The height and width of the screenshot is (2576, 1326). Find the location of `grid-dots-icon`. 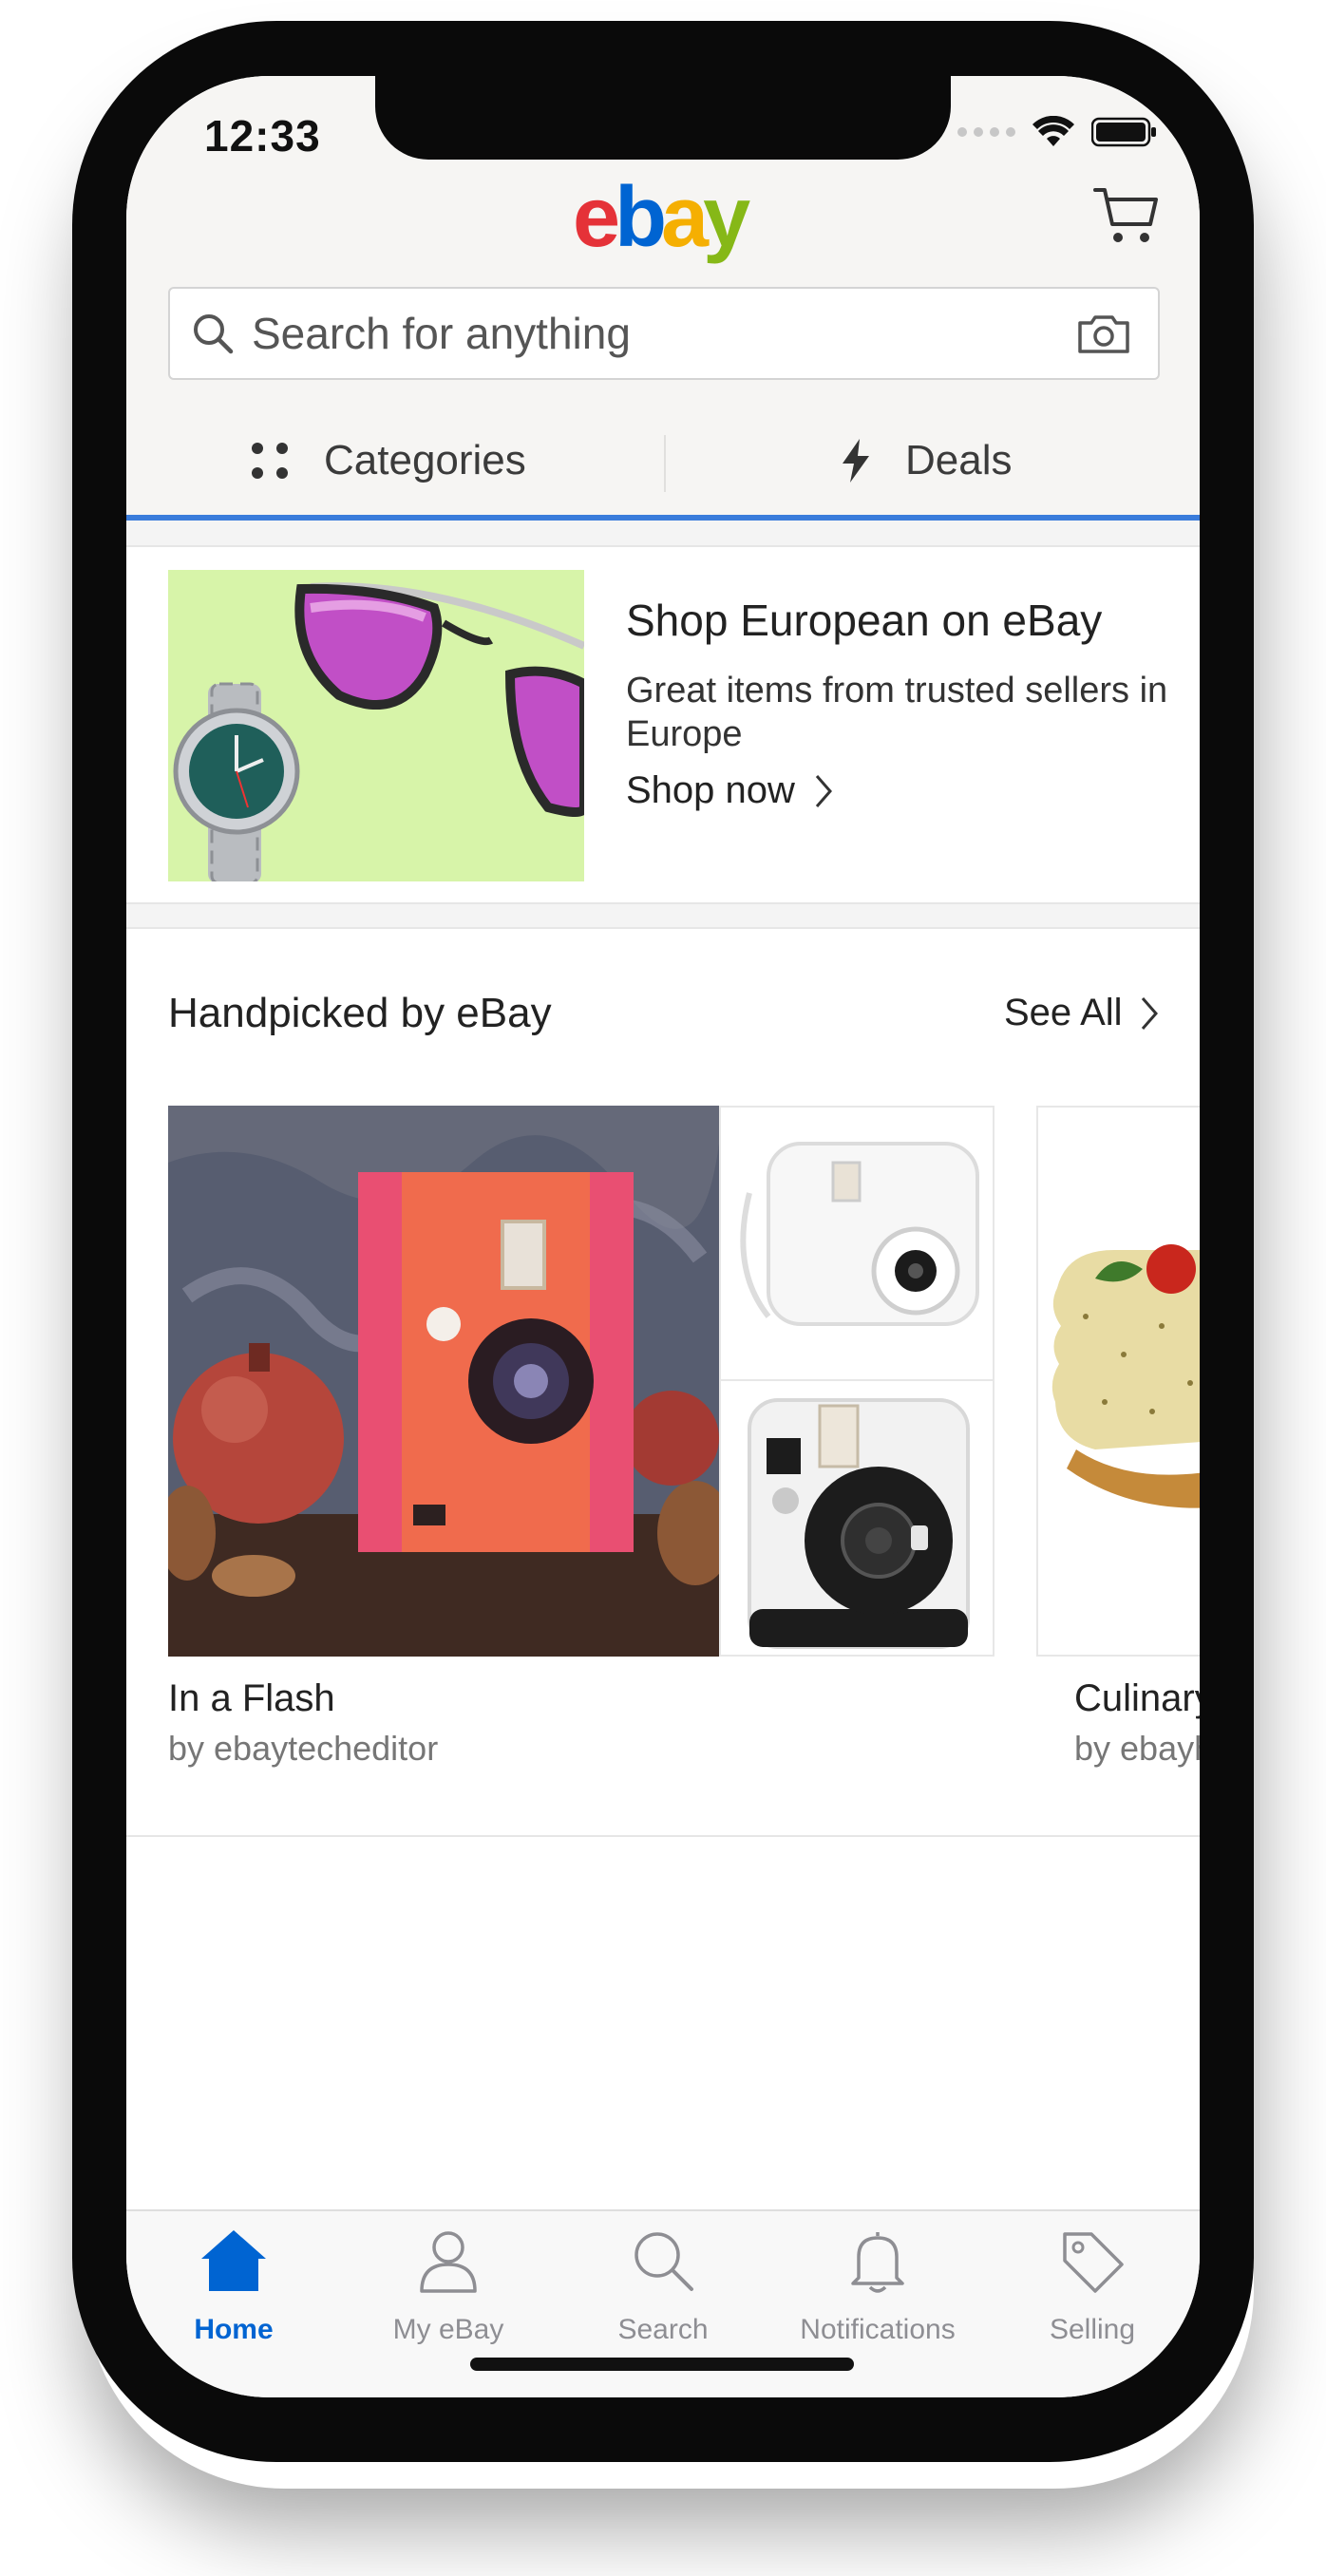

grid-dots-icon is located at coordinates (270, 461).